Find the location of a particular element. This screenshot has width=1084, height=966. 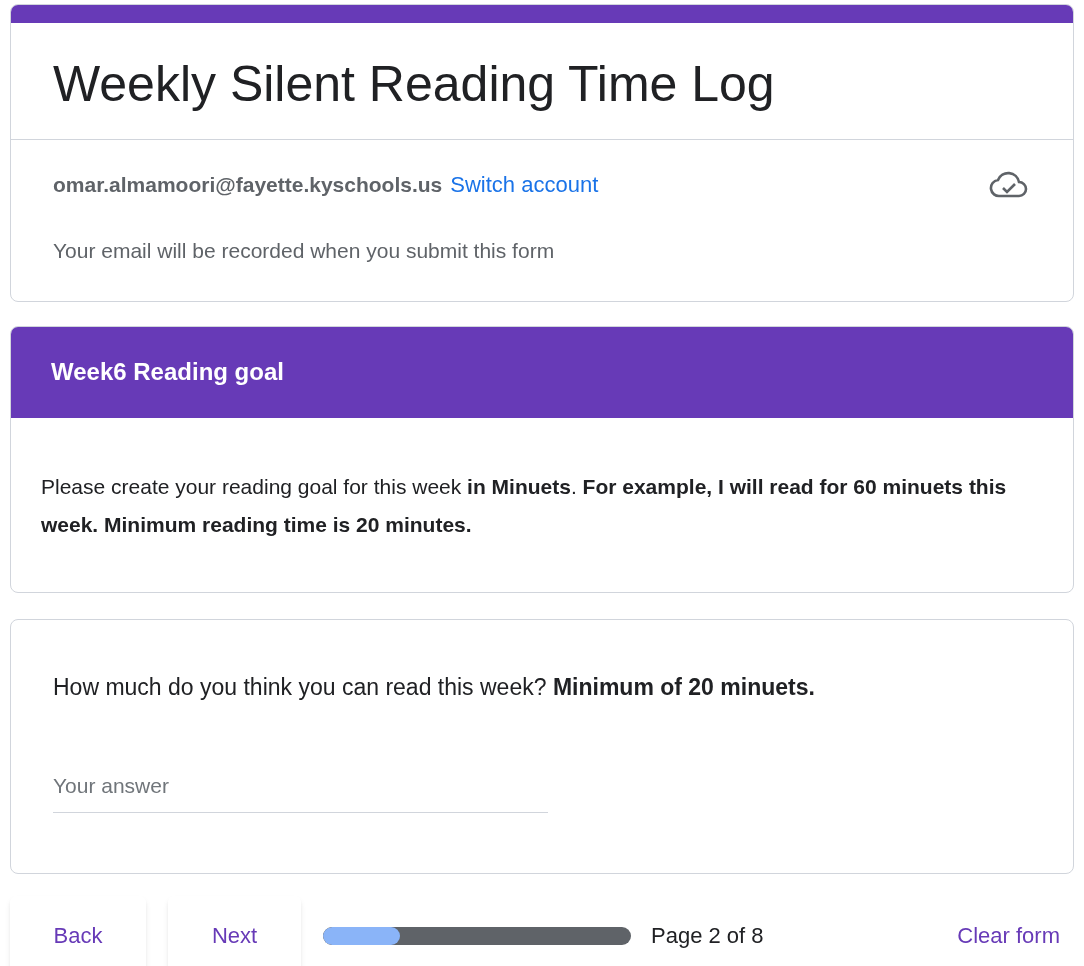

switch-account-link: Switch account is located at coordinates (524, 184).